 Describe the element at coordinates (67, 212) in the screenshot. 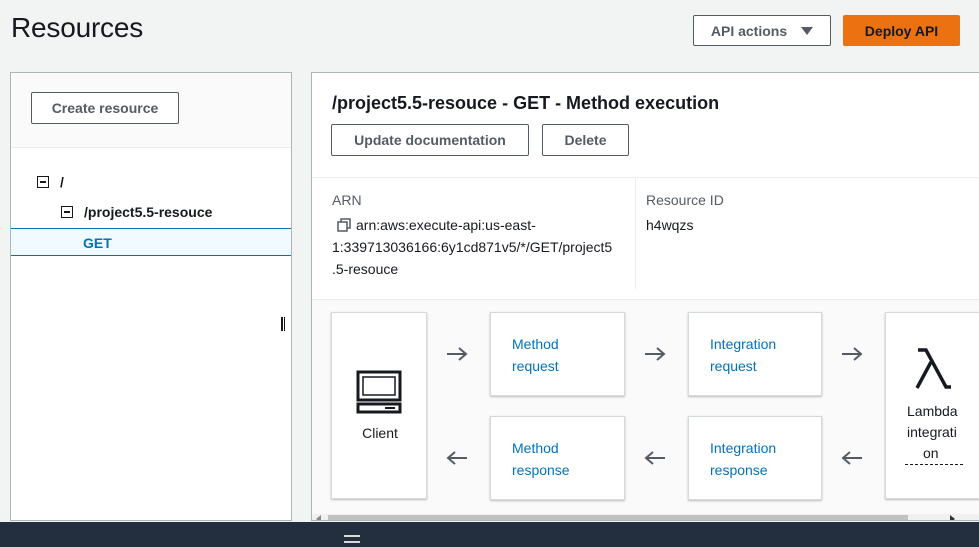

I see `collapse-child-icon` at that location.